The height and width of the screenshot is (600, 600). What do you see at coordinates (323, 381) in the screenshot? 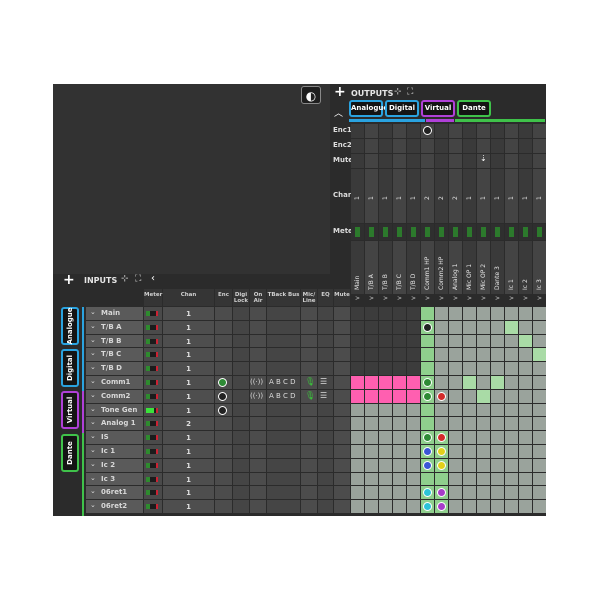
I see `eq-icon: ☰` at bounding box center [323, 381].